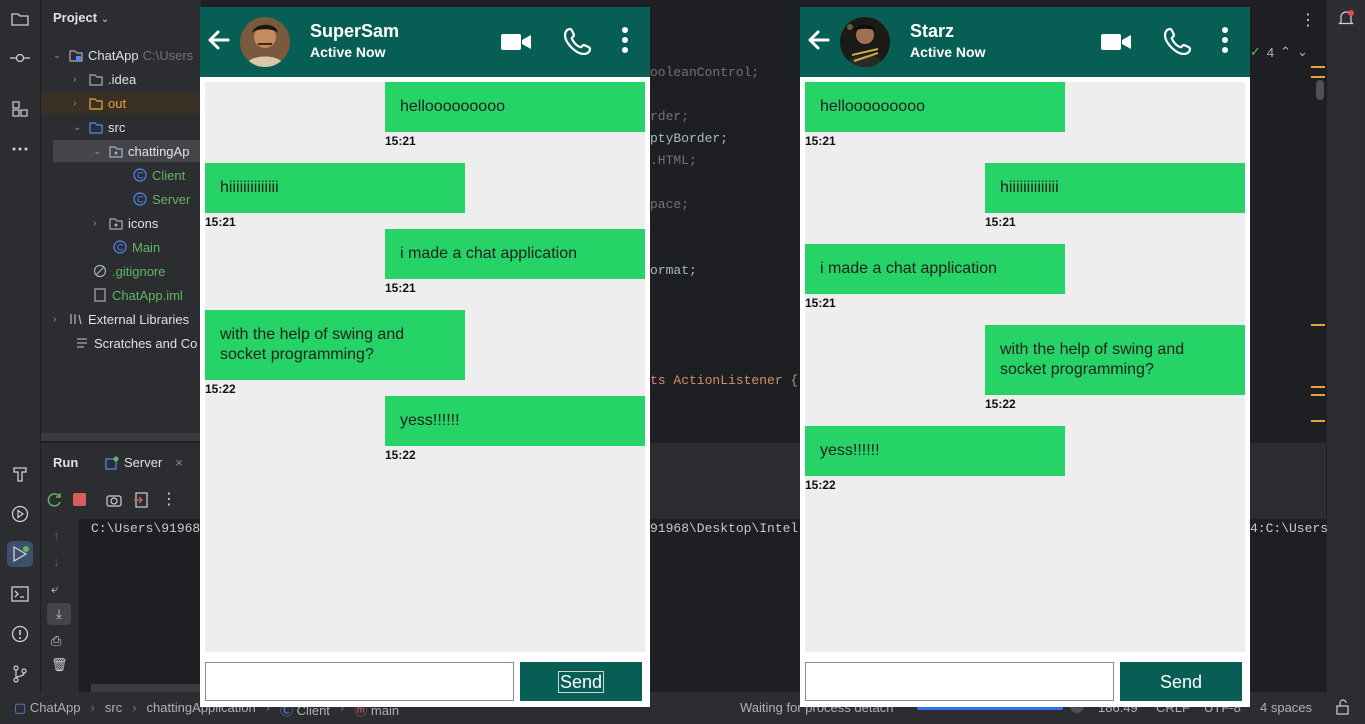 Image resolution: width=1365 pixels, height=724 pixels. What do you see at coordinates (820, 485) in the screenshot?
I see `message-time: 15:22` at bounding box center [820, 485].